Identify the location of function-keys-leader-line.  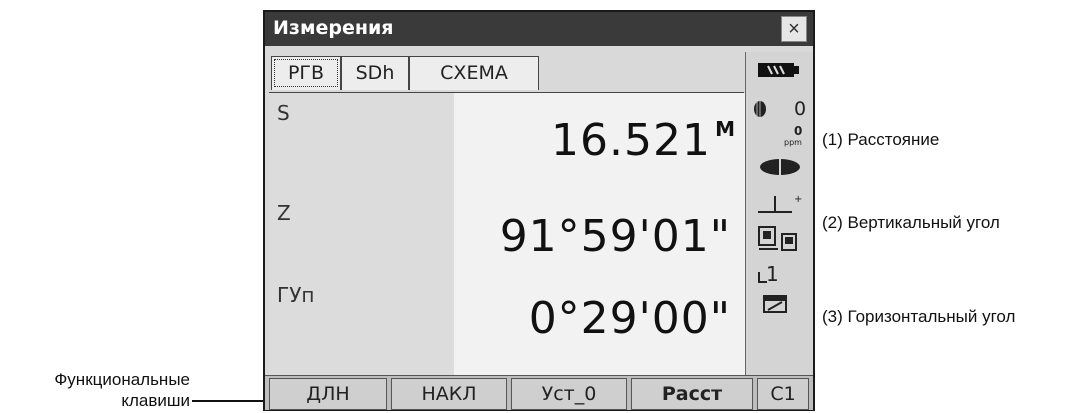
(227, 401).